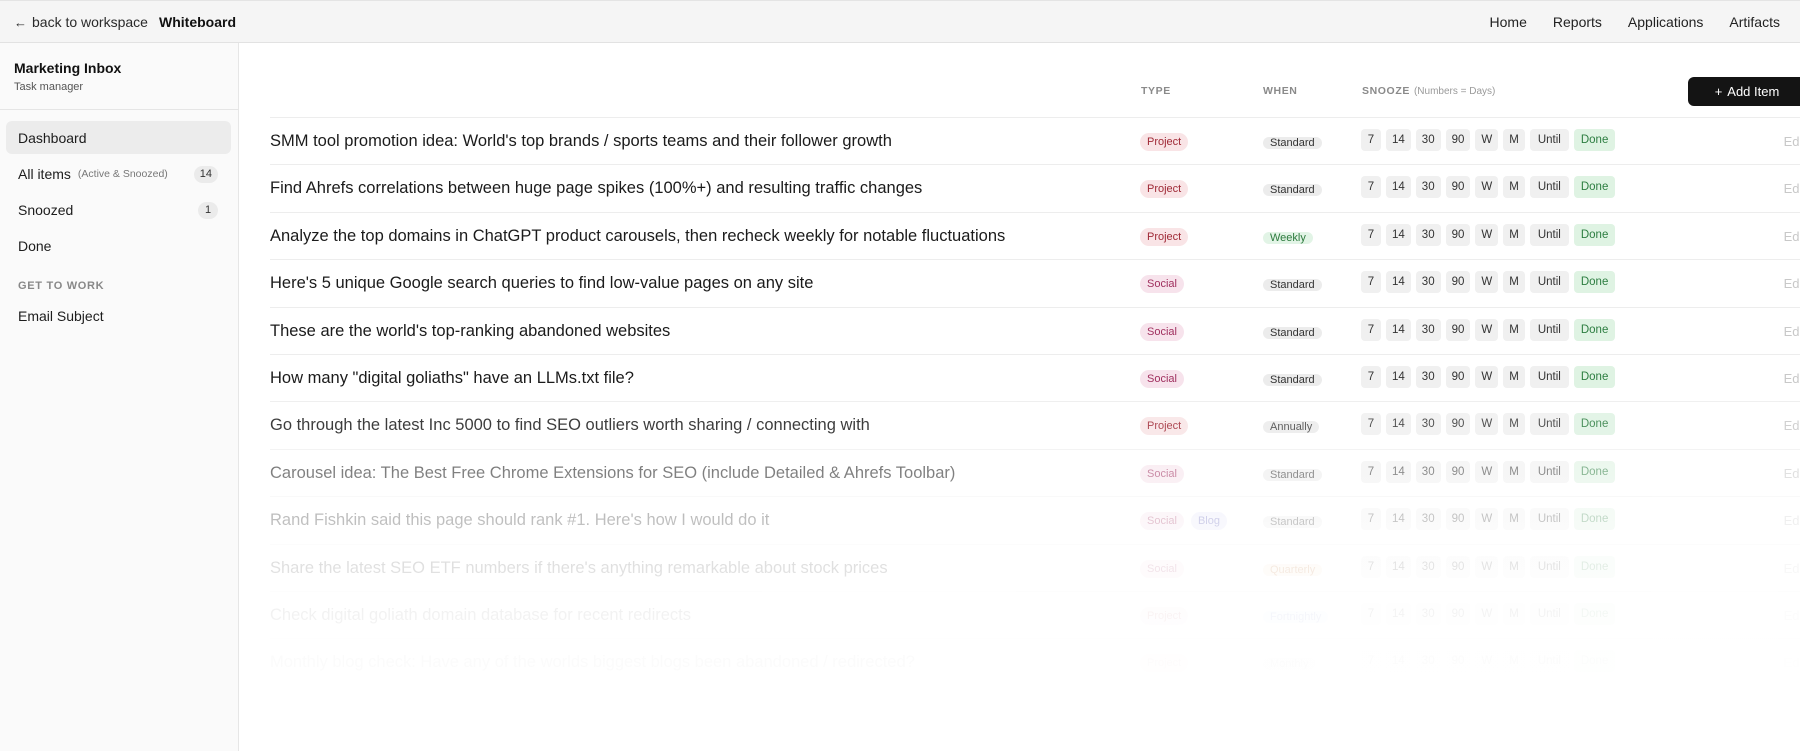 This screenshot has width=1800, height=751. I want to click on sidebar-item-email-subject: Email Subject, so click(118, 315).